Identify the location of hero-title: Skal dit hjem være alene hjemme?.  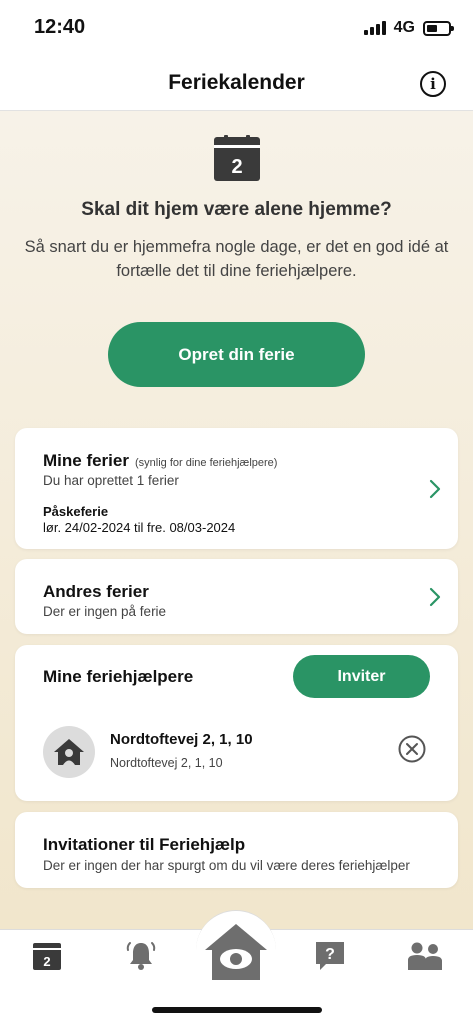
(236, 209).